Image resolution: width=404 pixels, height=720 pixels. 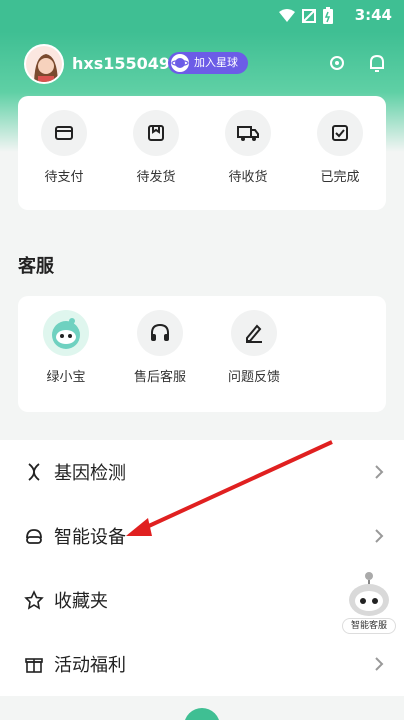 What do you see at coordinates (160, 333) in the screenshot?
I see `headphones-icon` at bounding box center [160, 333].